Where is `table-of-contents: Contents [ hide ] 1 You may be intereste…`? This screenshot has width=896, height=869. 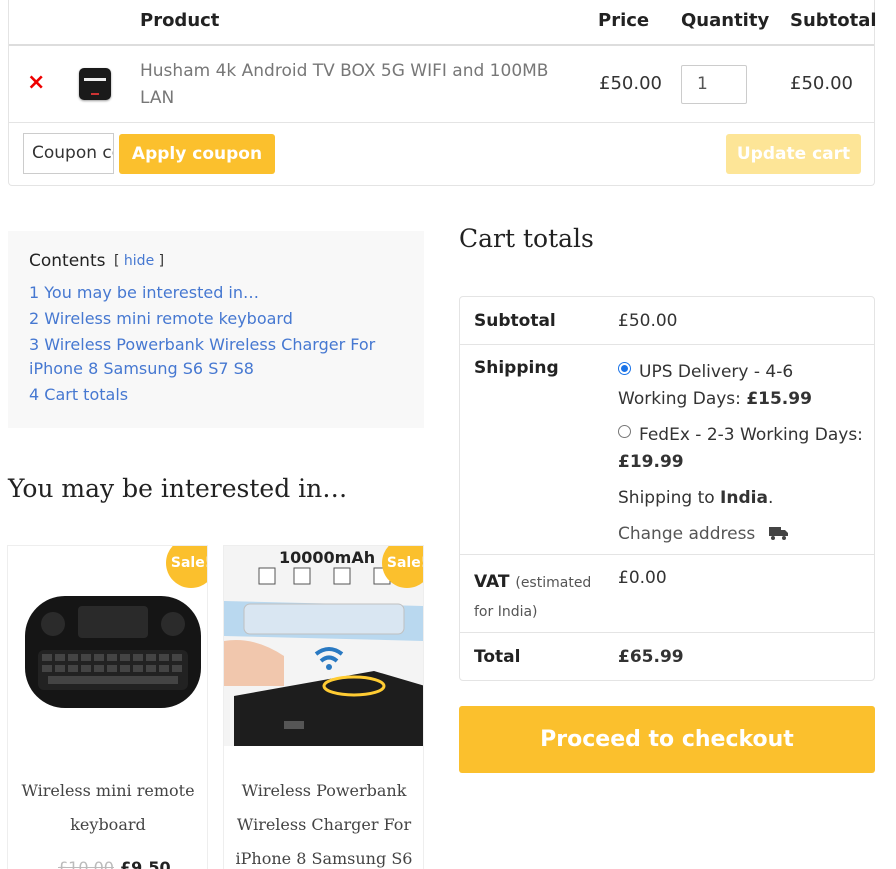 table-of-contents: Contents [ hide ] 1 You may be intereste… is located at coordinates (216, 329).